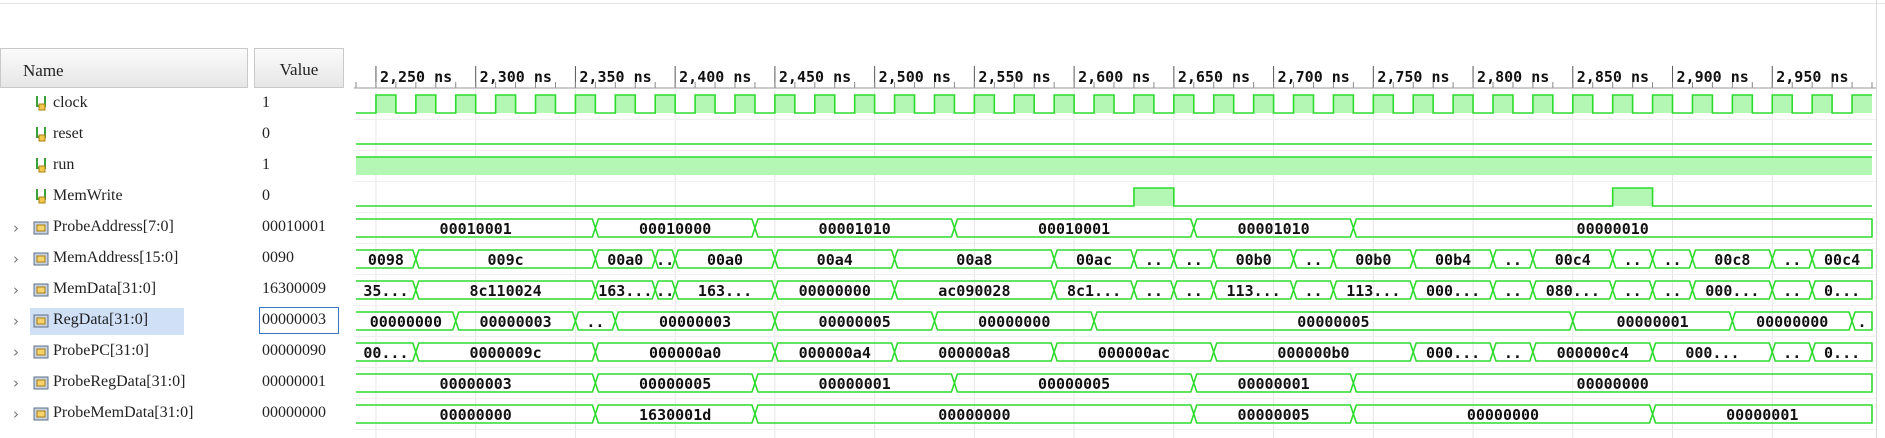 This screenshot has width=1885, height=438. I want to click on signal-row: › ProbeAddress[7:0] 00010001, so click(176, 228).